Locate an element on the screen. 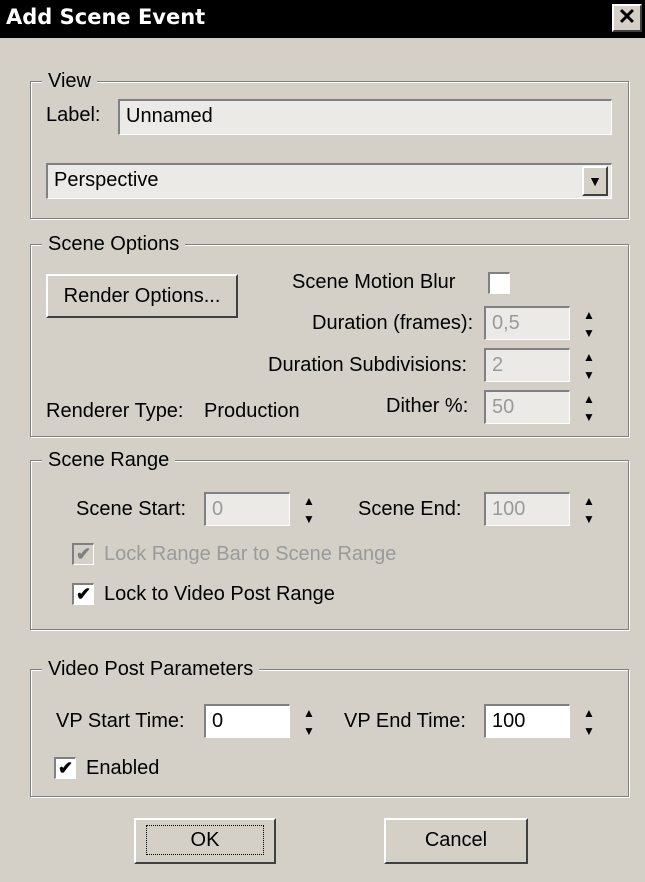 The image size is (645, 882). enabled-label: Enabled is located at coordinates (123, 768).